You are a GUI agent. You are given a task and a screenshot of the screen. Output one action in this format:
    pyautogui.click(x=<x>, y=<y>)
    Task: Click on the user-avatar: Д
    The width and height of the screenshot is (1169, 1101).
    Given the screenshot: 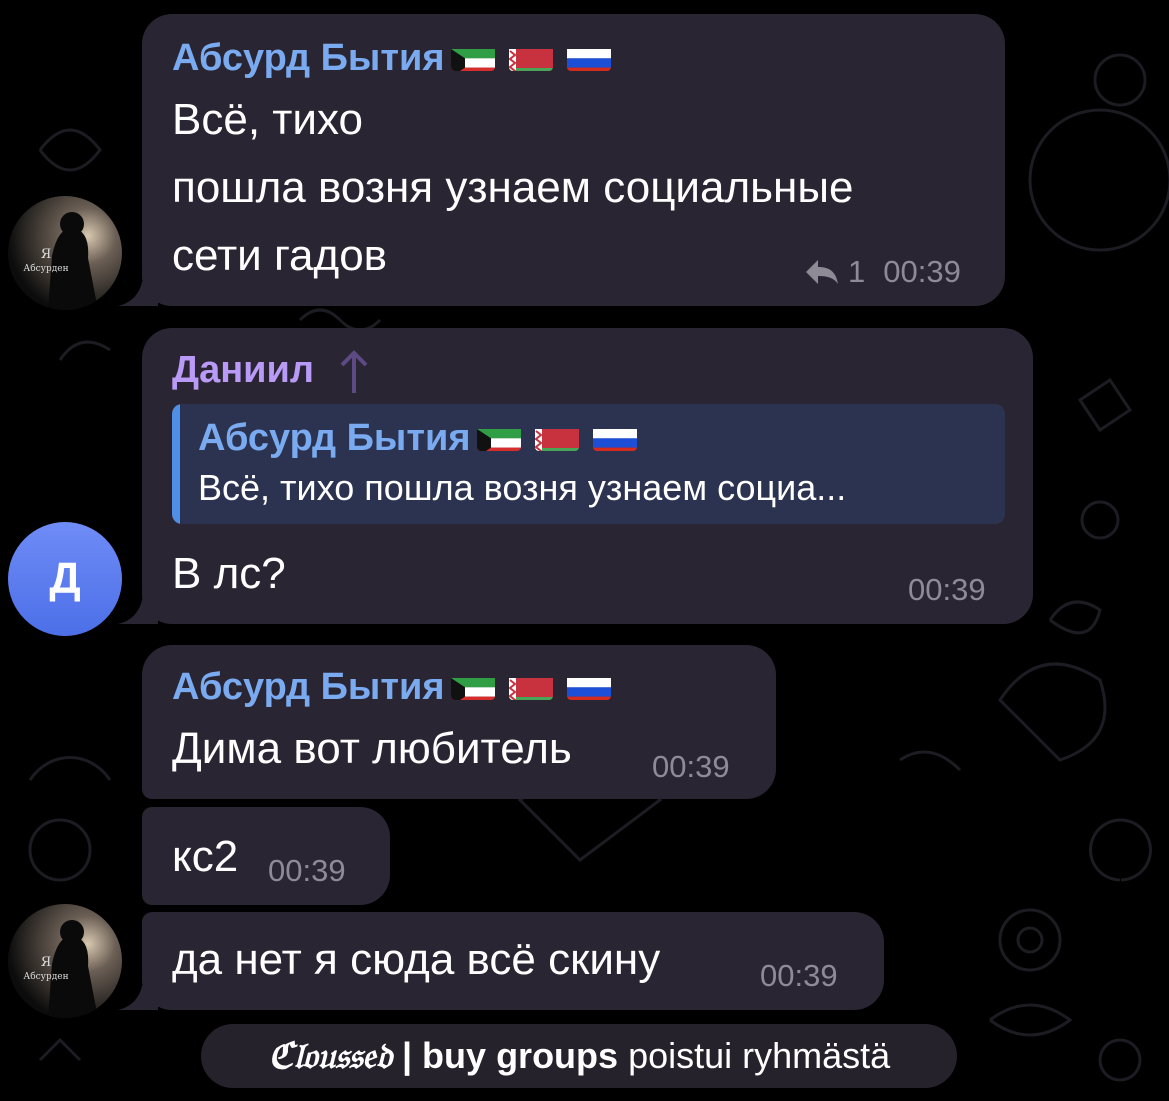 What is the action you would take?
    pyautogui.click(x=65, y=579)
    